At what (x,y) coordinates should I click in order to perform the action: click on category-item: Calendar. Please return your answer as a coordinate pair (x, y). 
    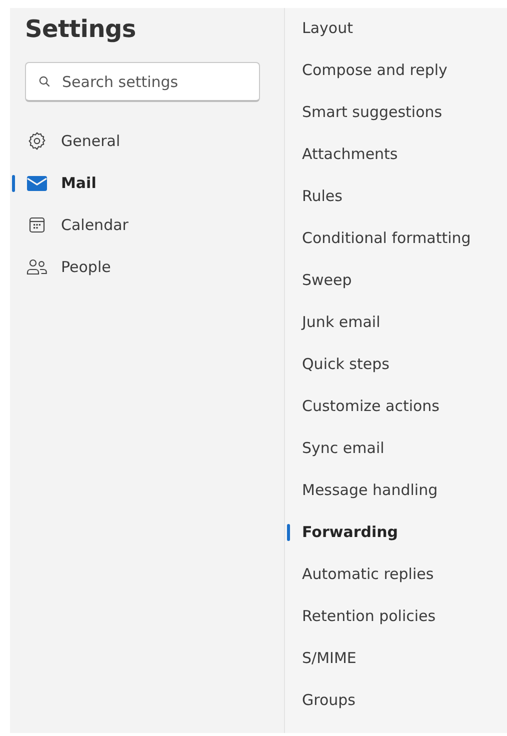
    Looking at the image, I should click on (154, 225).